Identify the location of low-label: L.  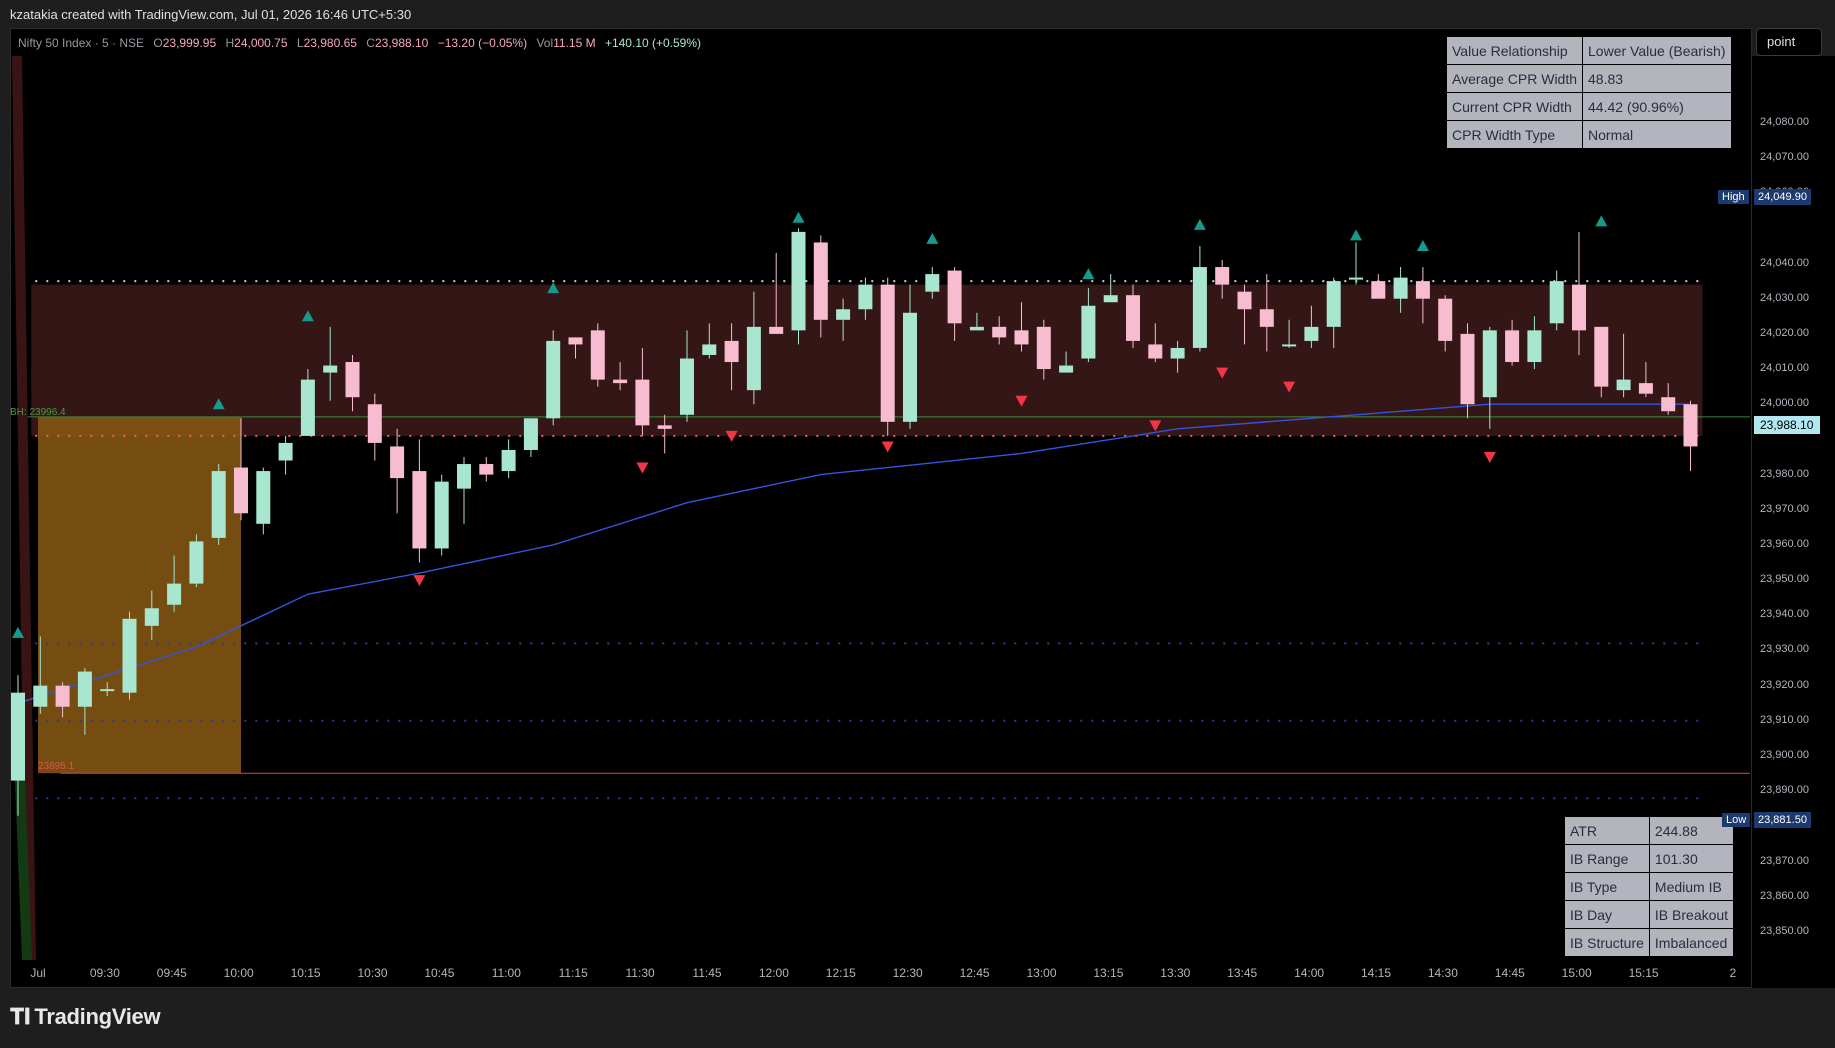
(300, 43).